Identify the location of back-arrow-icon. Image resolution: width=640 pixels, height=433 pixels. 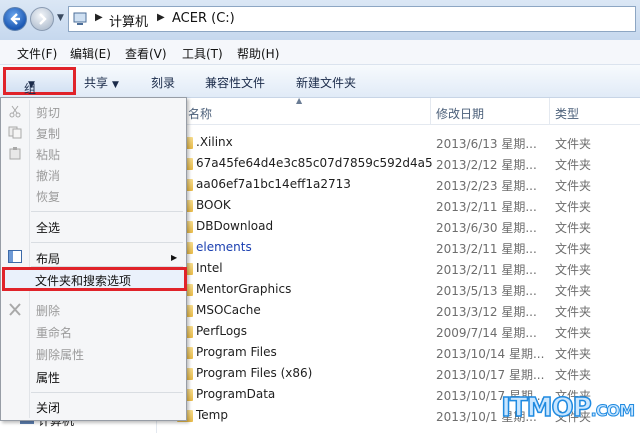
(15, 19).